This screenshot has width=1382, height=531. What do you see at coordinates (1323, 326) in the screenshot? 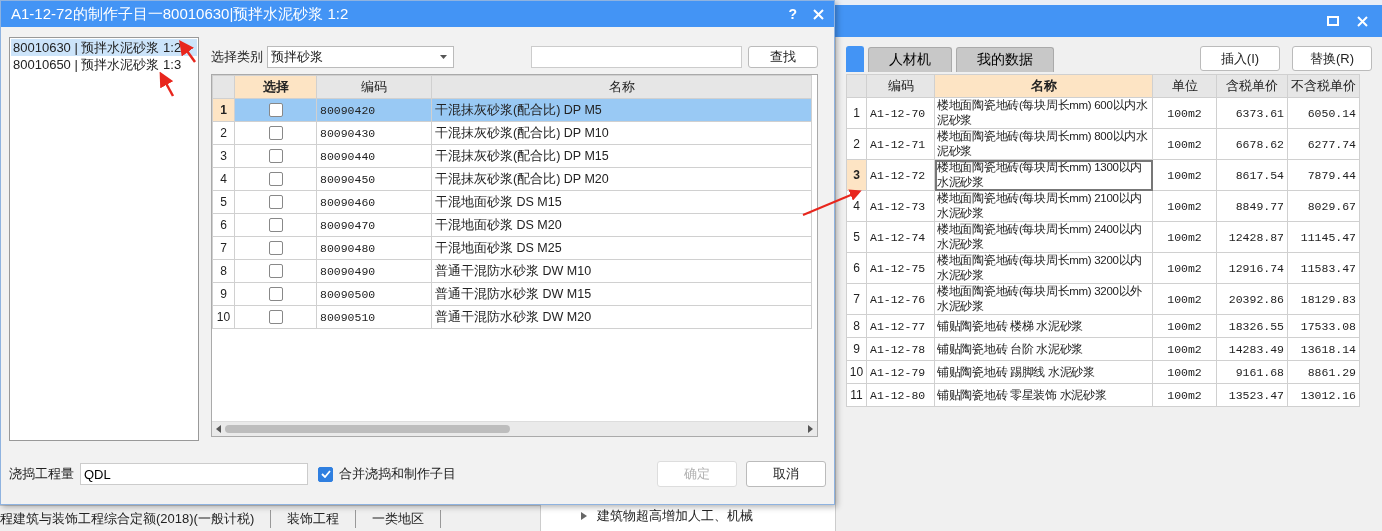
I see `table-cell: 17533.08` at bounding box center [1323, 326].